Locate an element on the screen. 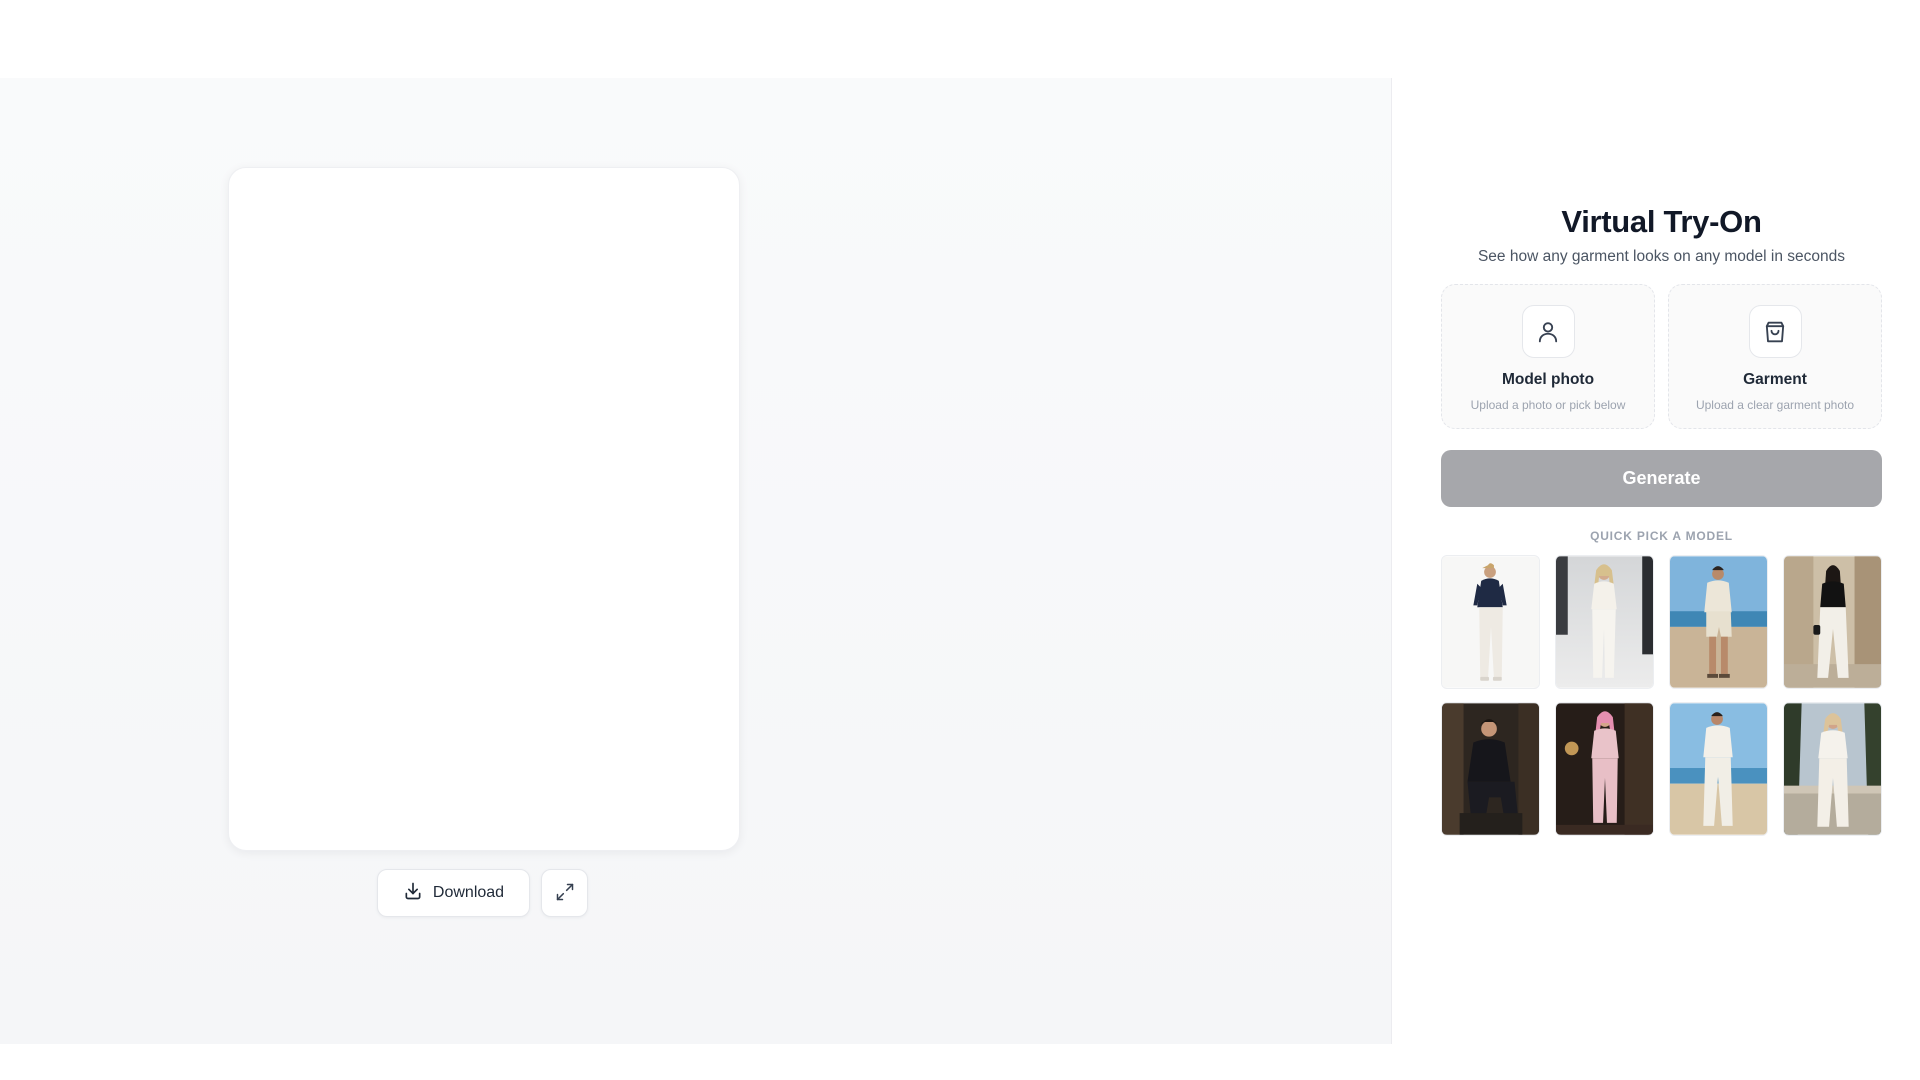 The image size is (1920, 1080). expand-icon is located at coordinates (565, 893).